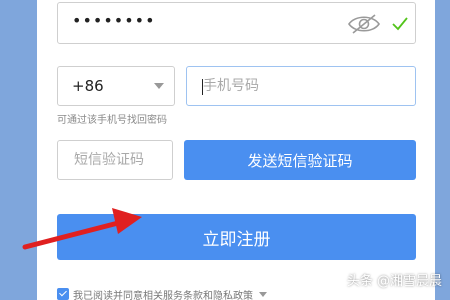  What do you see at coordinates (394, 281) in the screenshot?
I see `watermark-text: 头条 @湘雪晨晨` at bounding box center [394, 281].